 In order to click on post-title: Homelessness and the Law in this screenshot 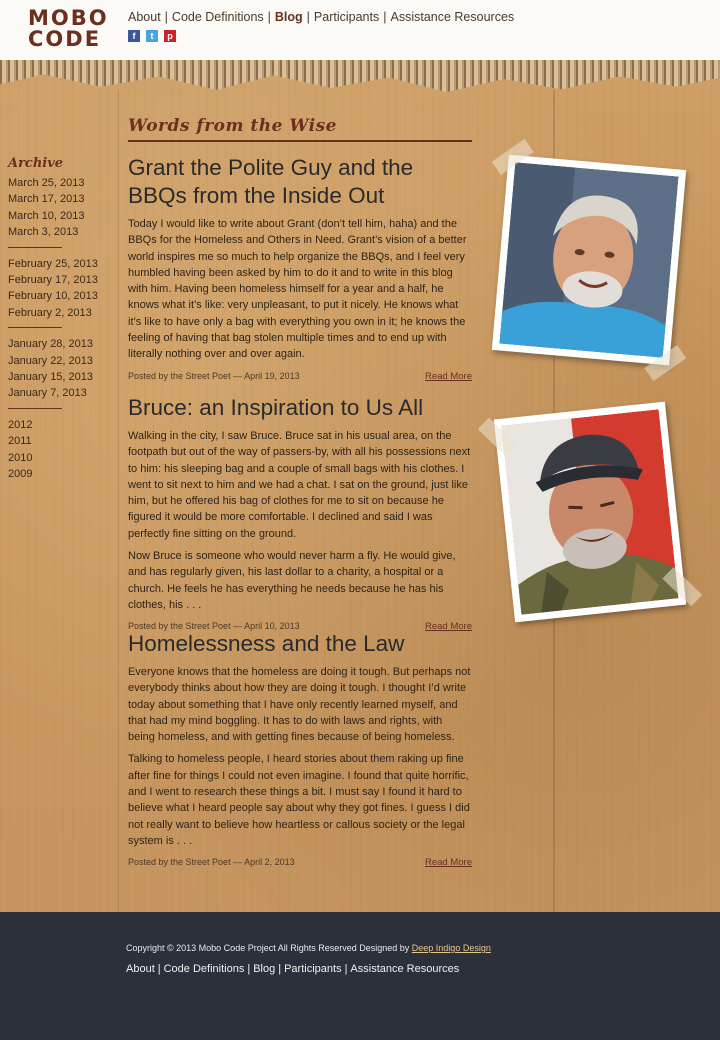, I will do `click(300, 644)`.